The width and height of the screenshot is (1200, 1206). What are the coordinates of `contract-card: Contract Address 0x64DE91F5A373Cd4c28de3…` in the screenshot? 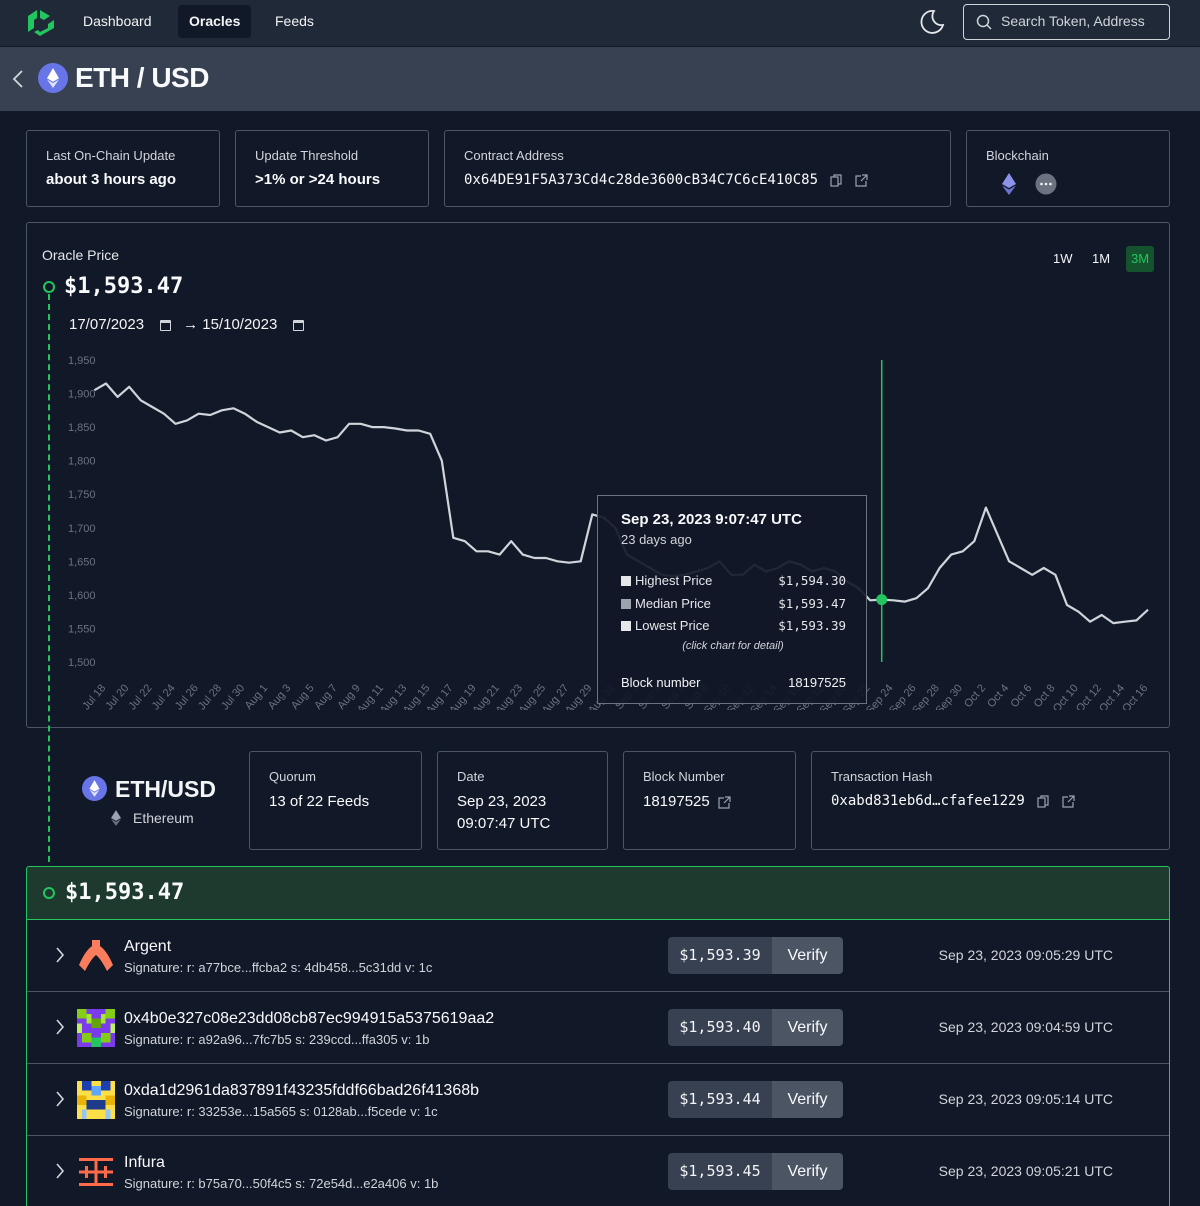 It's located at (697, 168).